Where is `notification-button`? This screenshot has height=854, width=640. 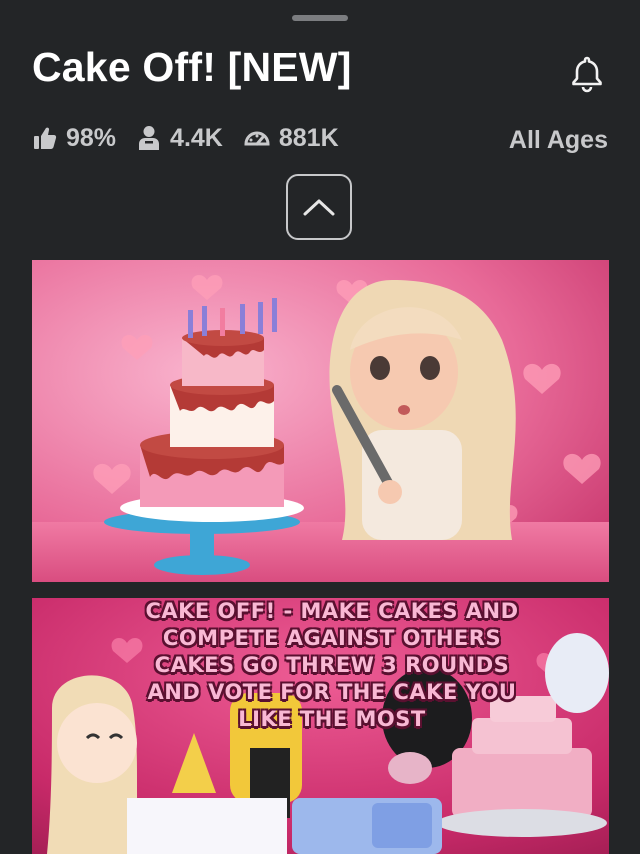
notification-button is located at coordinates (587, 73).